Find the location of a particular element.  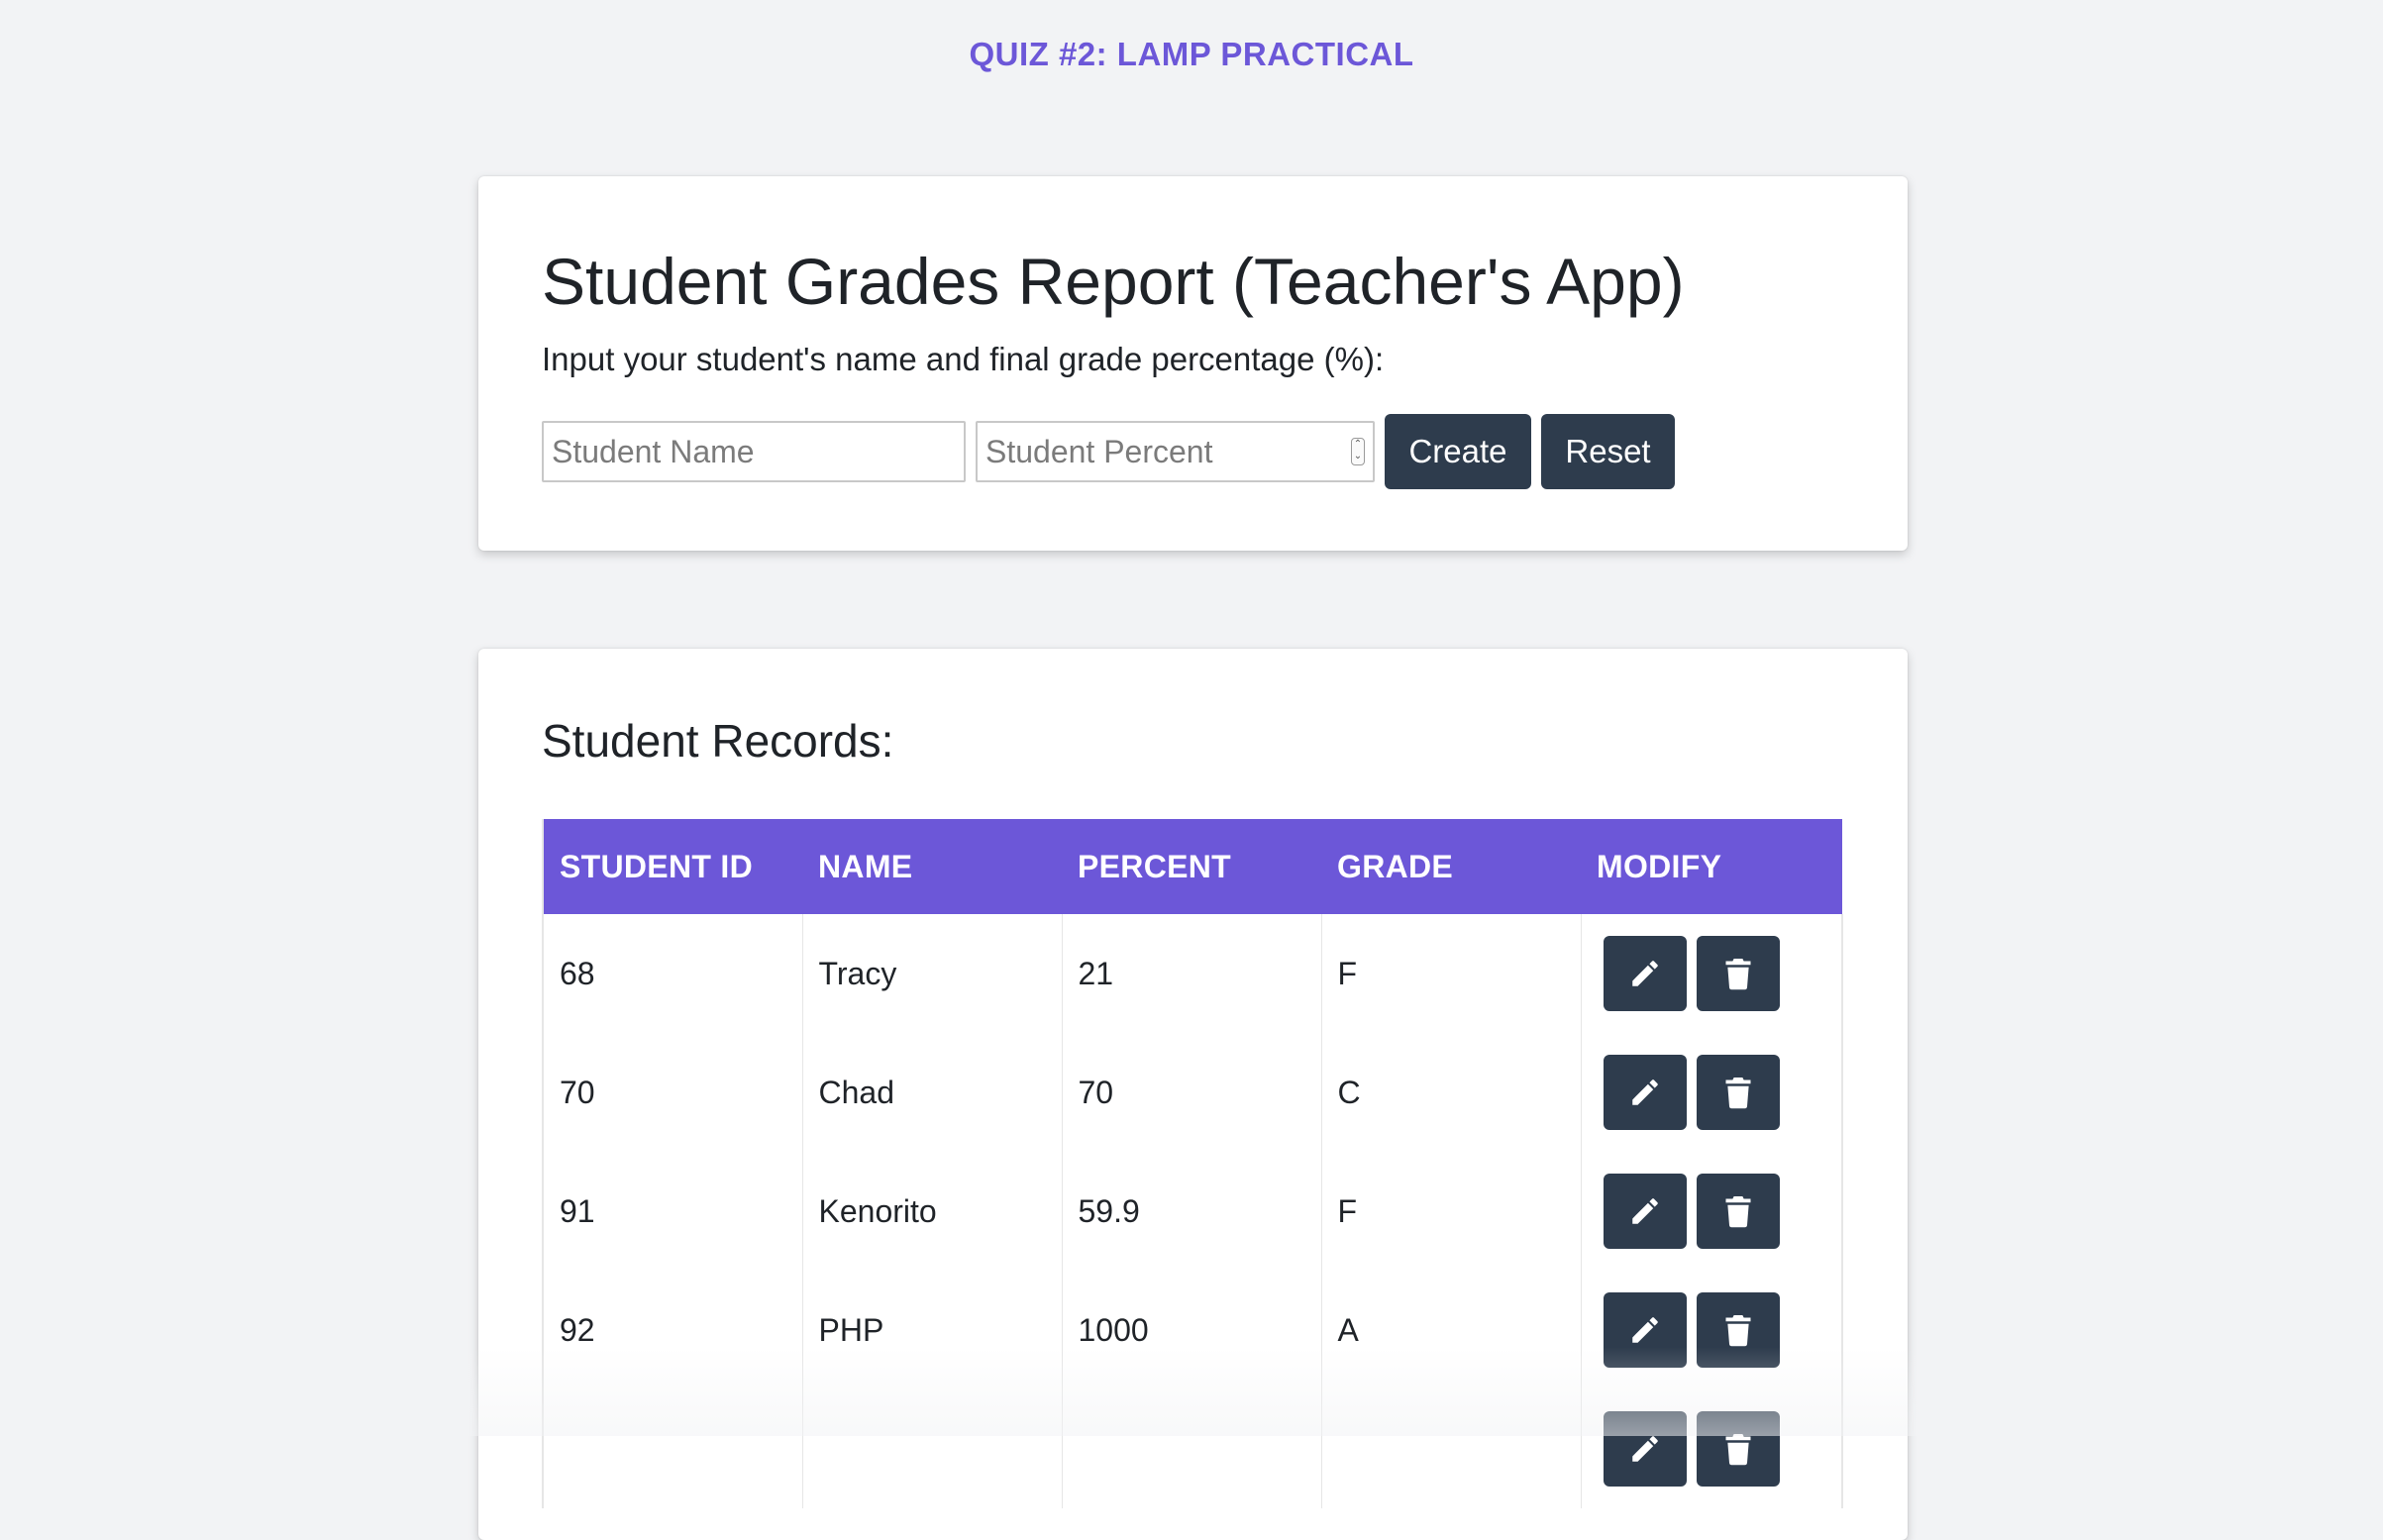

cell-grade is located at coordinates (1451, 1448).